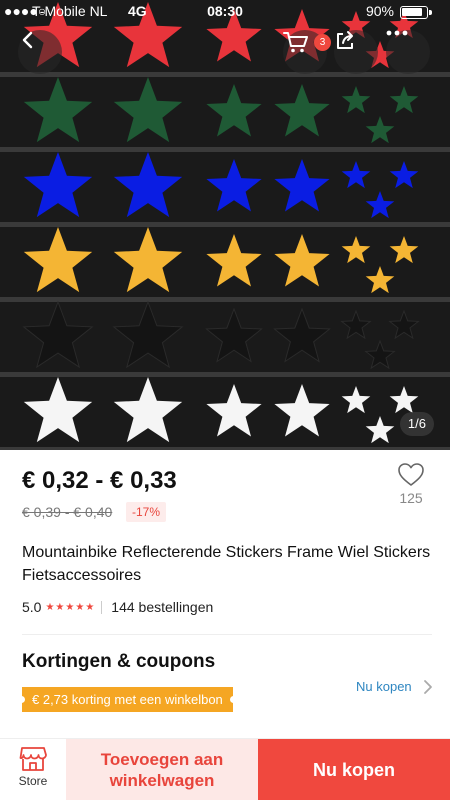 This screenshot has height=800, width=450. What do you see at coordinates (70, 607) in the screenshot?
I see `rating-stars-icon: ★★★★★` at bounding box center [70, 607].